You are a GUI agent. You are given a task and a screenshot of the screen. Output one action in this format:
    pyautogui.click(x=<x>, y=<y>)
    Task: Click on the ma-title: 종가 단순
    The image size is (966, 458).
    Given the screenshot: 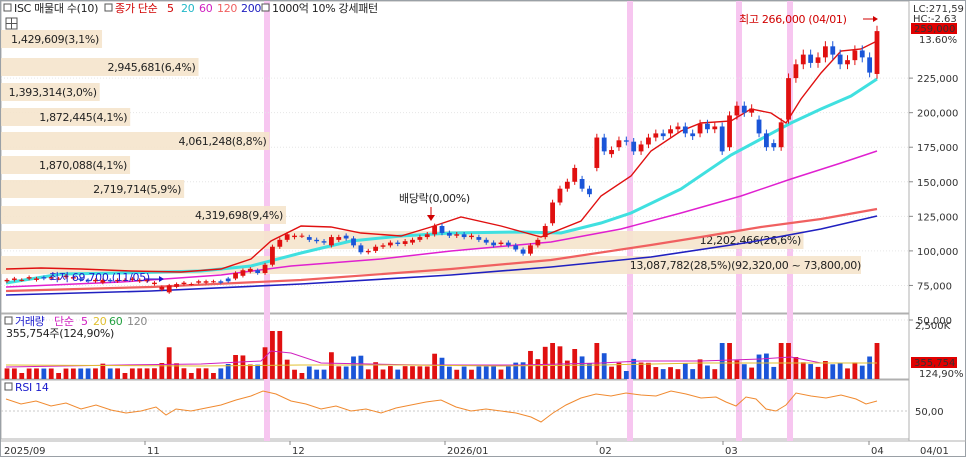 What is the action you would take?
    pyautogui.click(x=136, y=8)
    